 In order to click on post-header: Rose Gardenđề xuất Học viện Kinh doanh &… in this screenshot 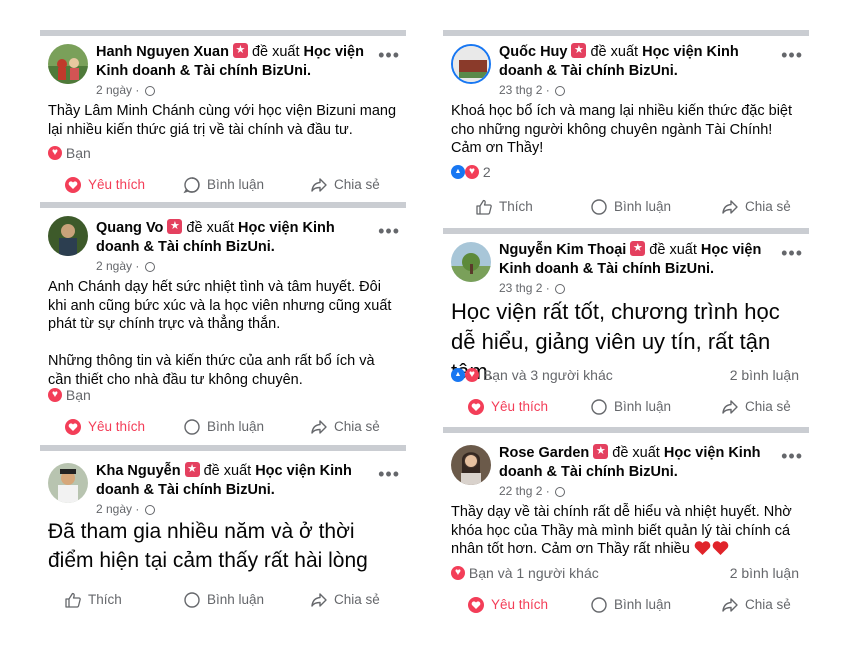, I will do `click(637, 462)`.